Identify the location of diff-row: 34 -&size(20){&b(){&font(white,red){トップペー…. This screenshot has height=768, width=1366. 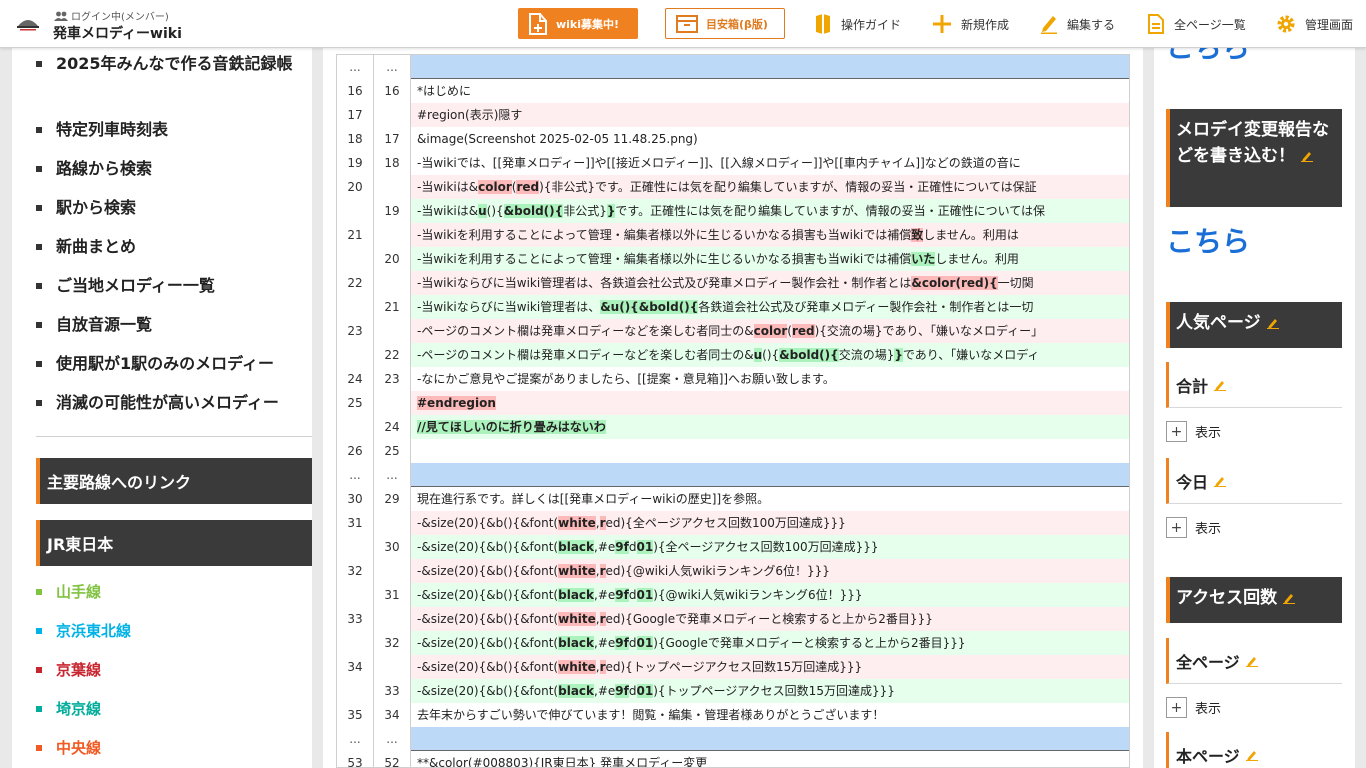
(733, 667).